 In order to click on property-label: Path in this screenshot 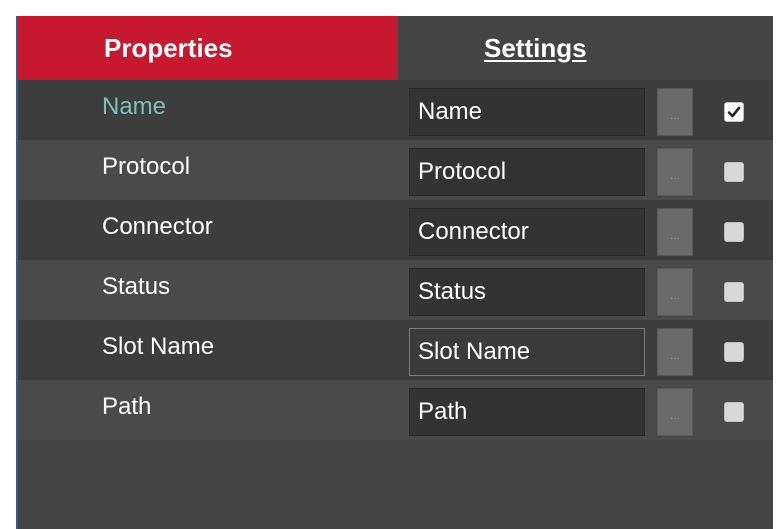, I will do `click(127, 406)`.